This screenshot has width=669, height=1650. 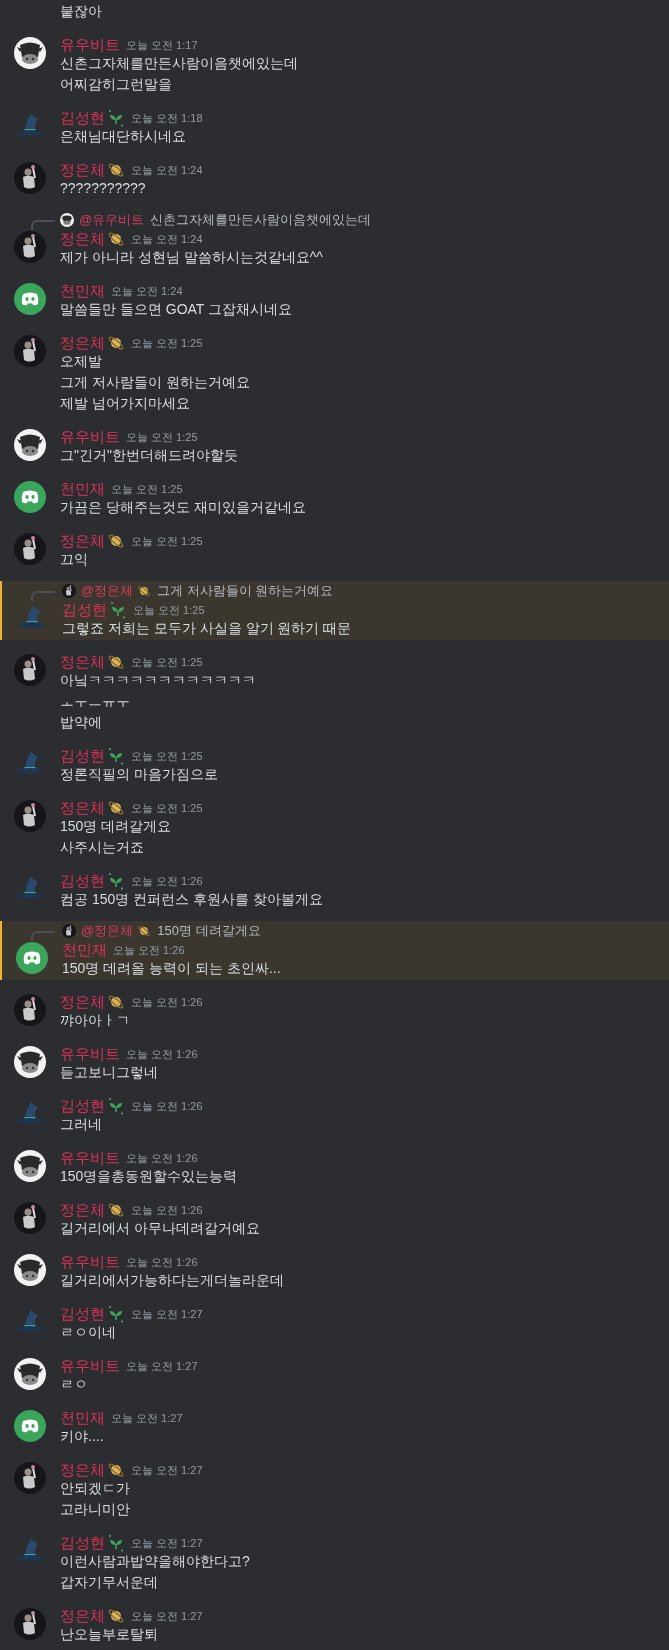 What do you see at coordinates (81, 722) in the screenshot?
I see `message-text: 밥약에` at bounding box center [81, 722].